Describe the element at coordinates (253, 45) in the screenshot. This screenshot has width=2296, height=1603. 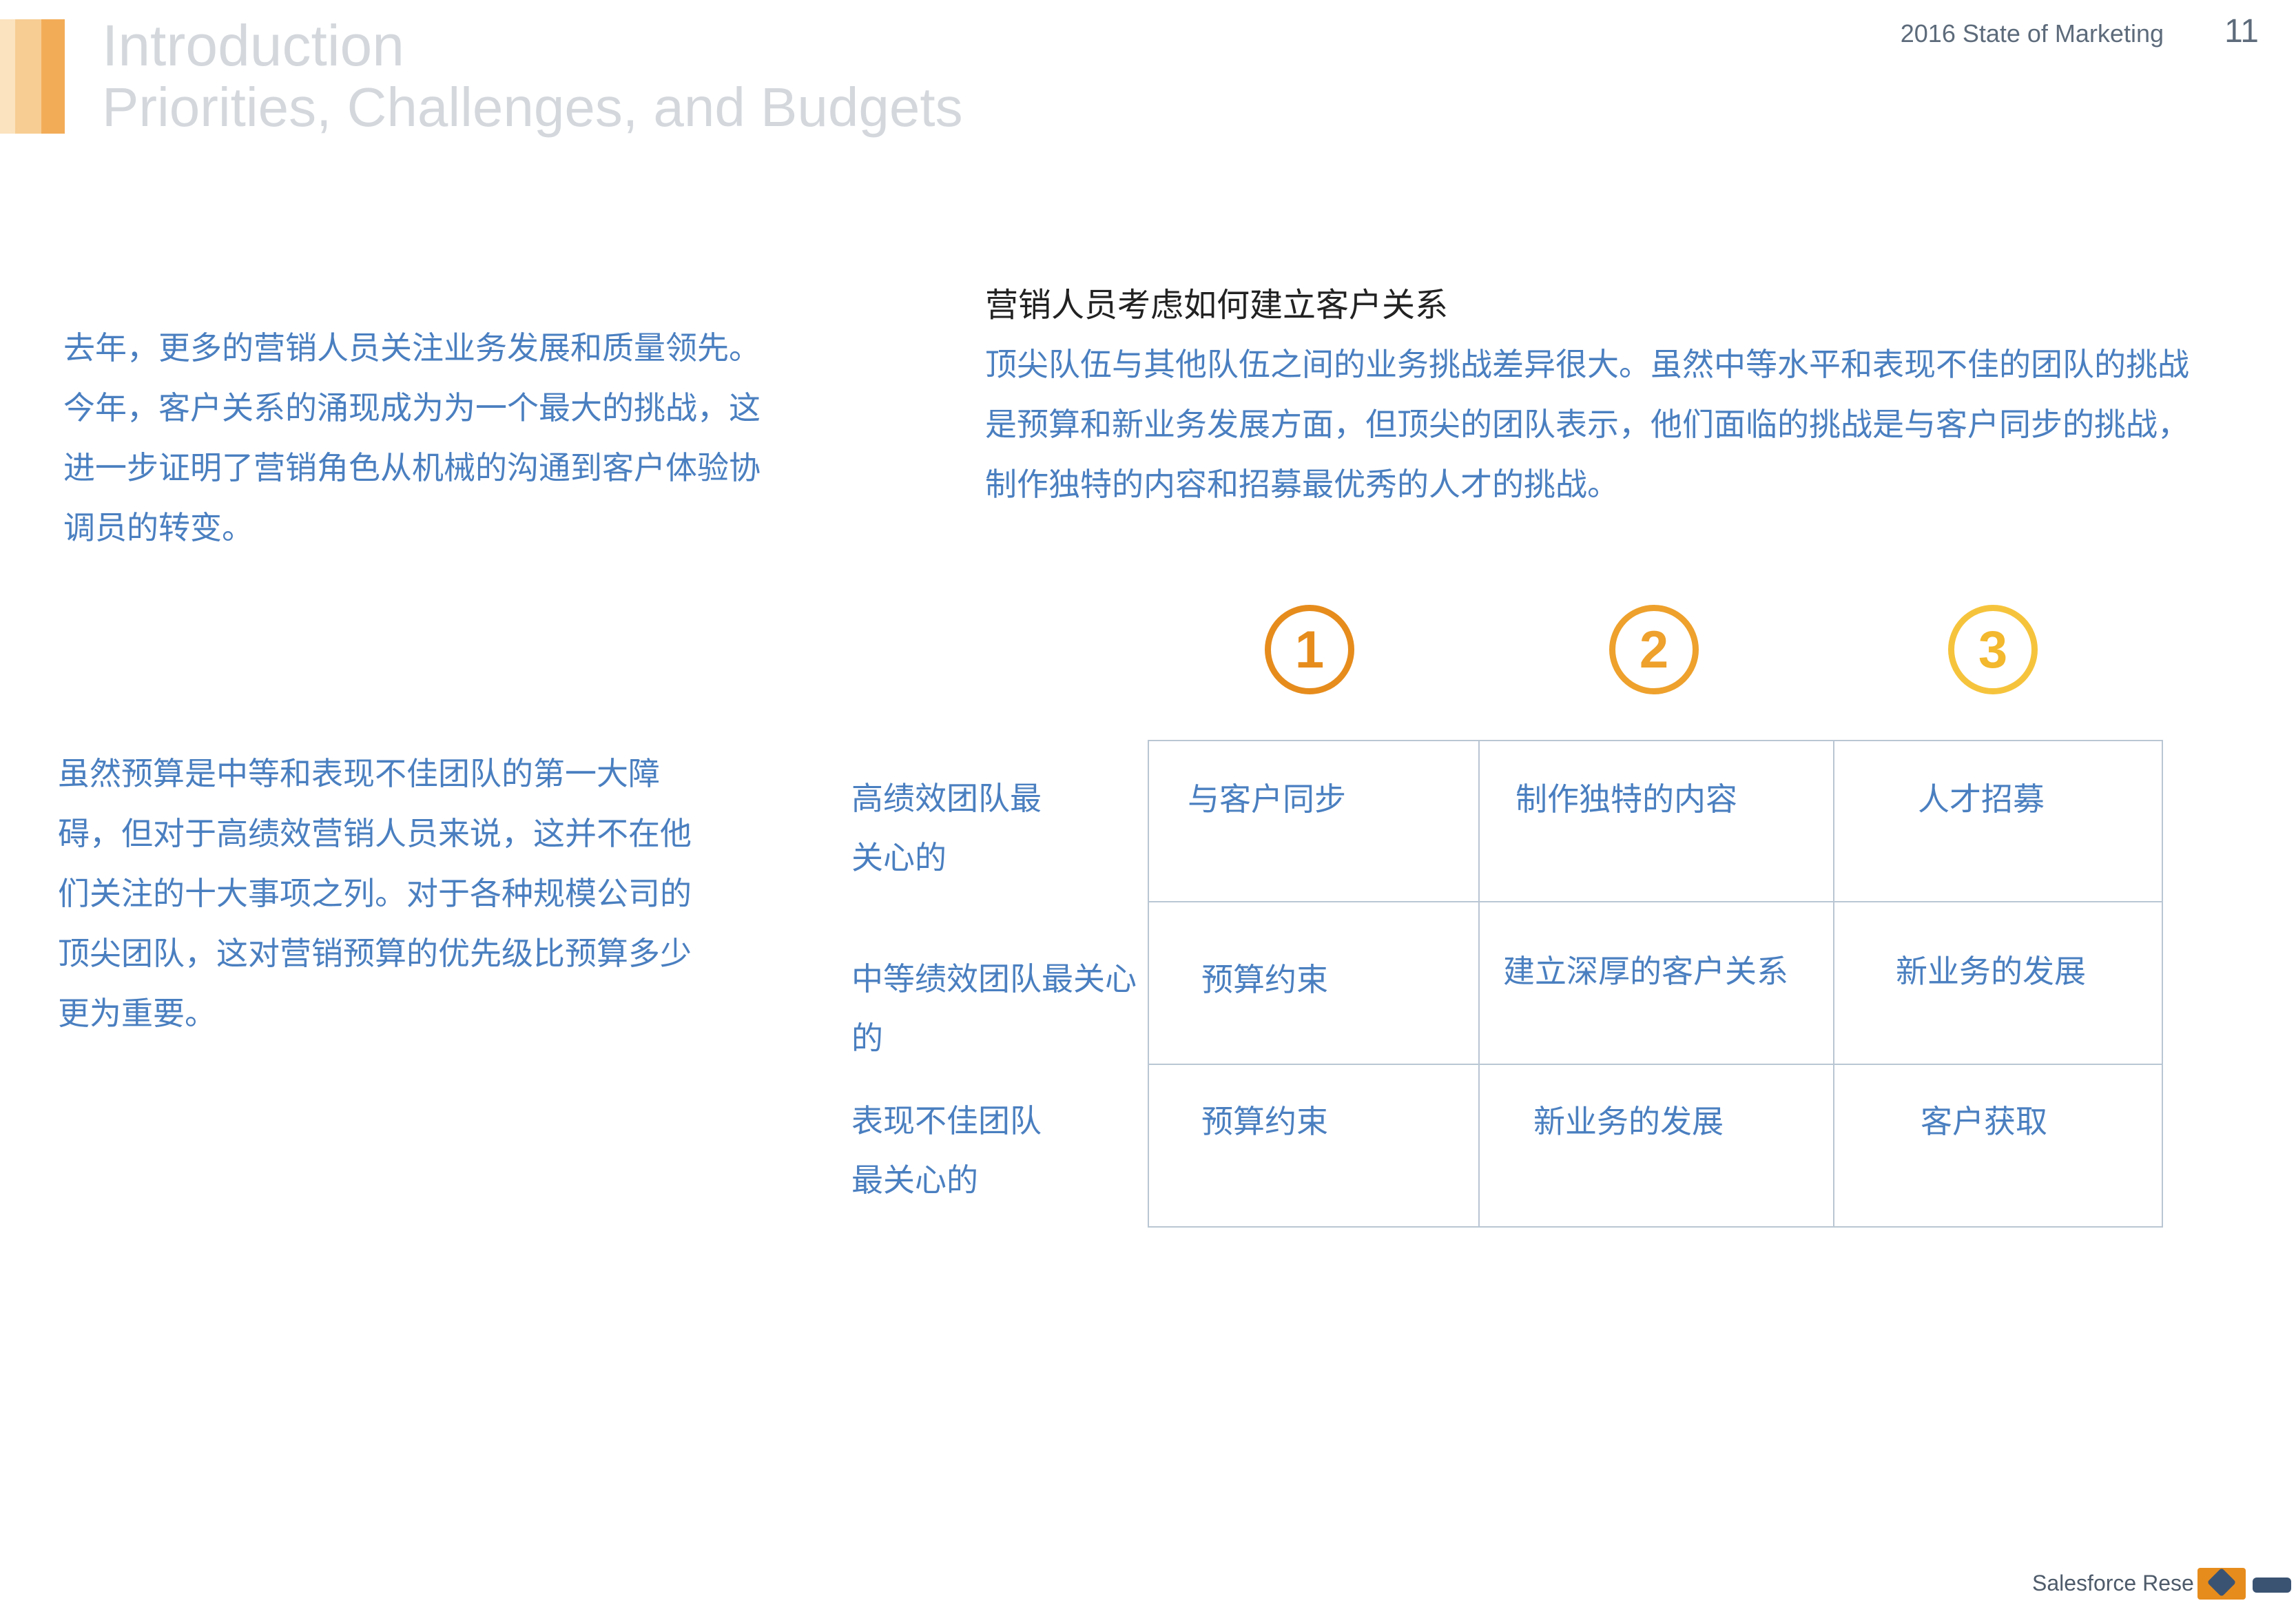
I see `page-title: Introduction` at that location.